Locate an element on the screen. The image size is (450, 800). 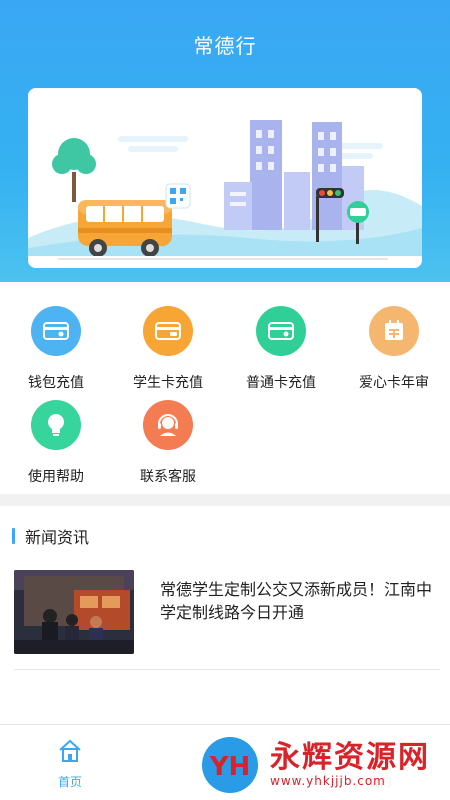
calendar-review-icon is located at coordinates (394, 331).